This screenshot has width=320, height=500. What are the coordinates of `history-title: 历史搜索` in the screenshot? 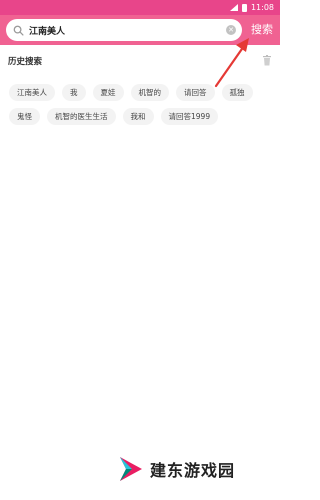 It's located at (25, 62).